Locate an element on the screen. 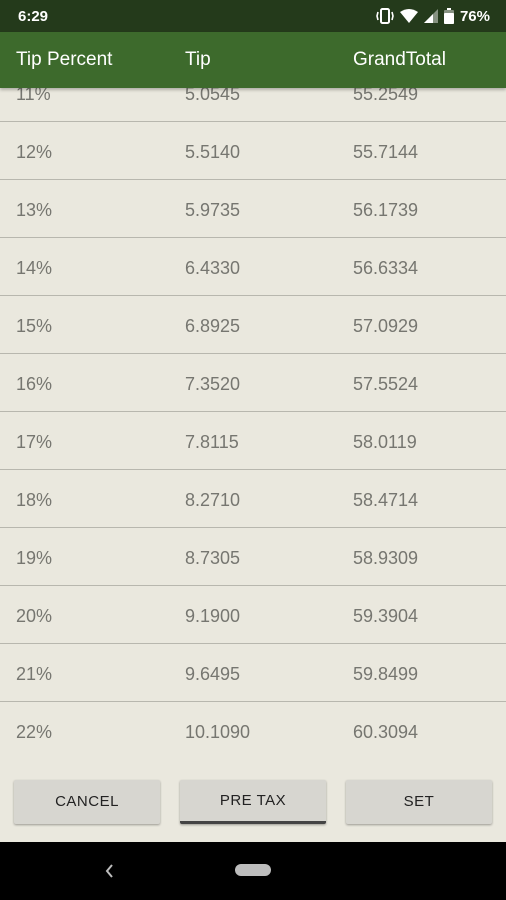 This screenshot has height=900, width=506. cell-percent: 17% is located at coordinates (34, 442).